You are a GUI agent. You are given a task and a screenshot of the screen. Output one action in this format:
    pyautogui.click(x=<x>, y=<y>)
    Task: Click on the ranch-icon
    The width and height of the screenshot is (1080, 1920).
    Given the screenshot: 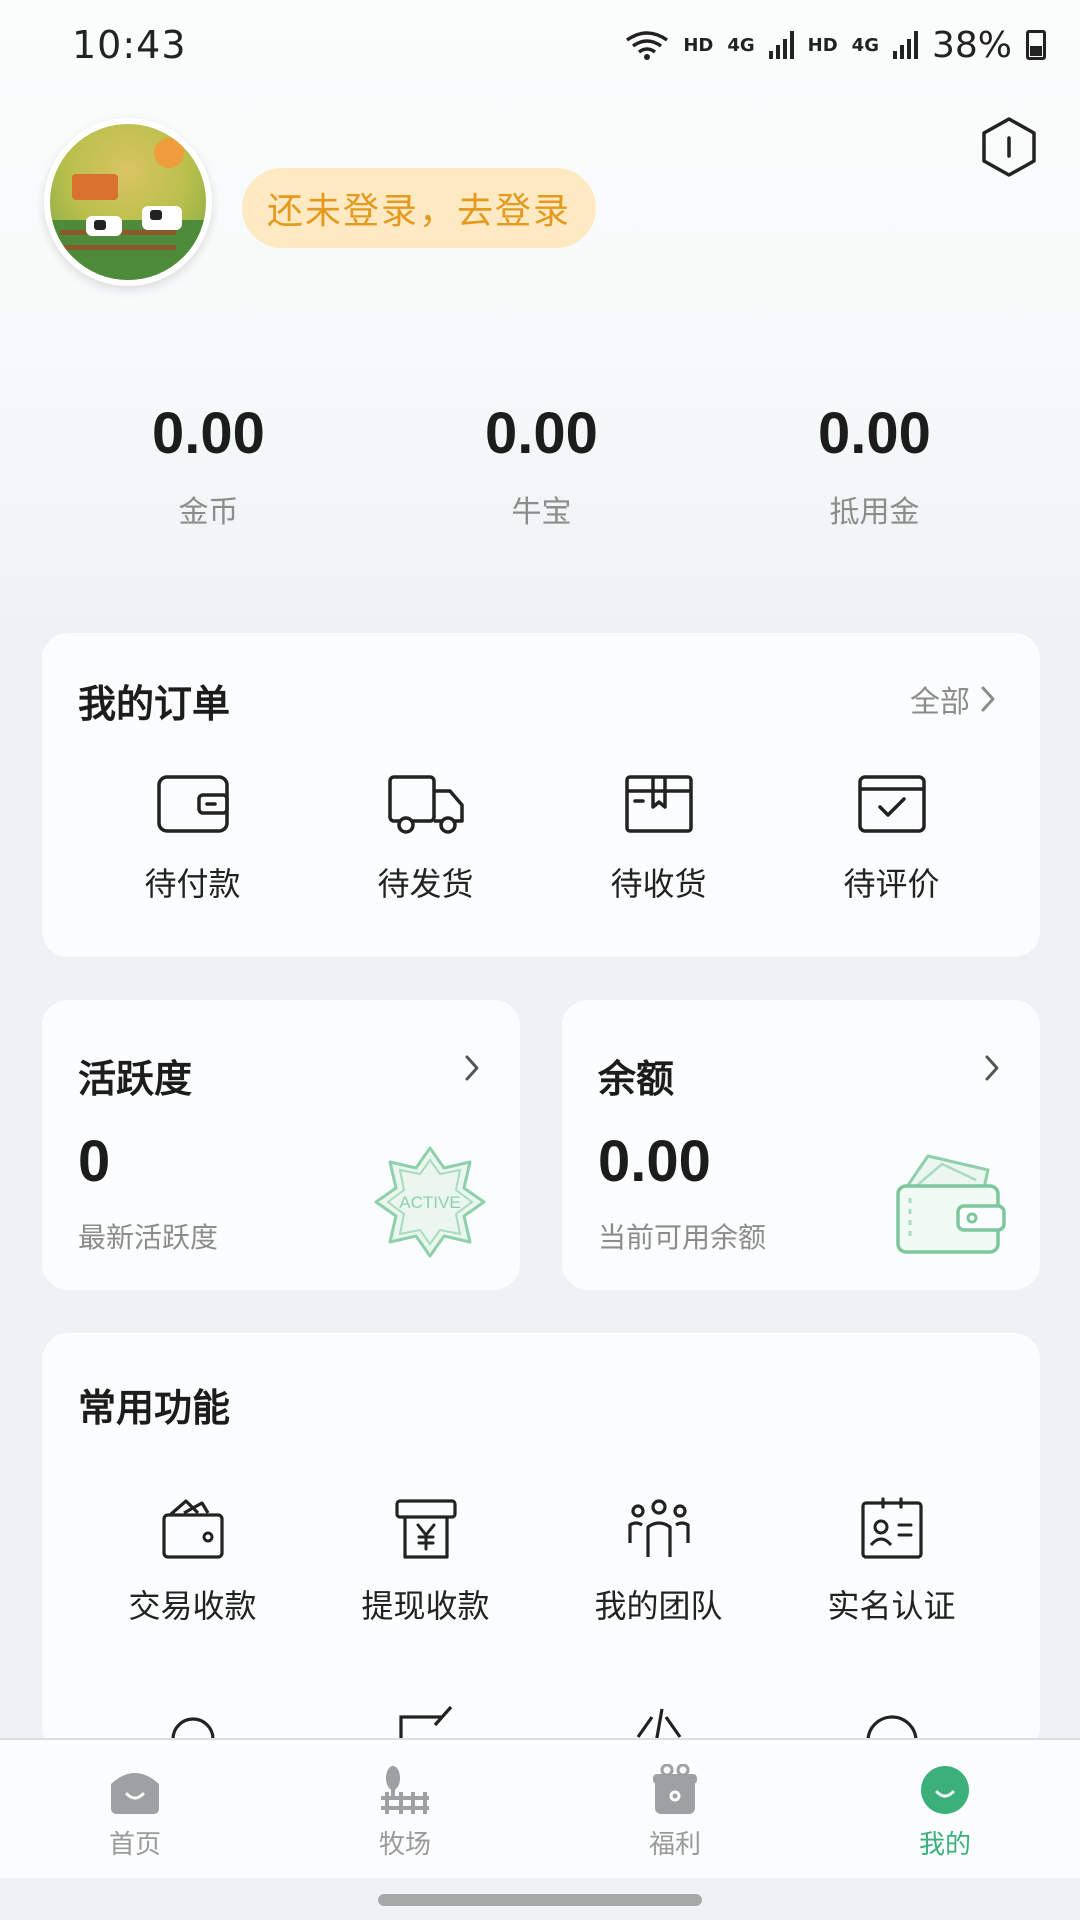 What is the action you would take?
    pyautogui.click(x=405, y=1790)
    